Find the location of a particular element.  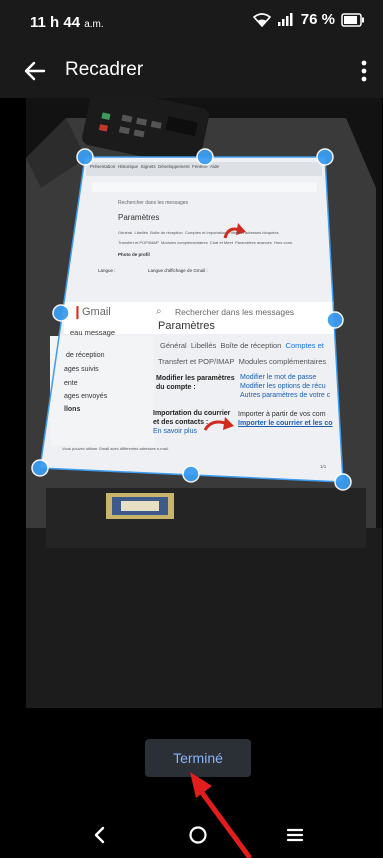

nav-recents-icon is located at coordinates (295, 835).